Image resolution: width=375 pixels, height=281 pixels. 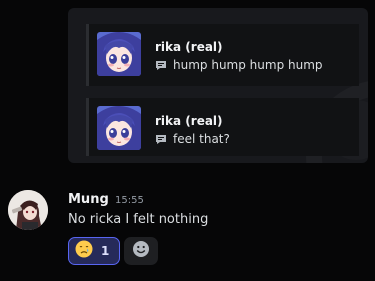 I want to click on quoted-text: hump hump hump hump, so click(x=248, y=65).